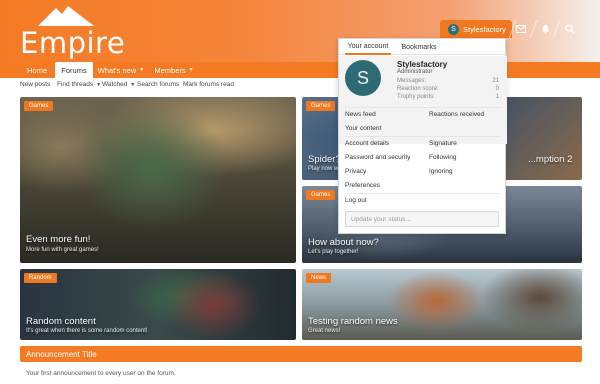  What do you see at coordinates (170, 70) in the screenshot?
I see `nav-label: Members` at bounding box center [170, 70].